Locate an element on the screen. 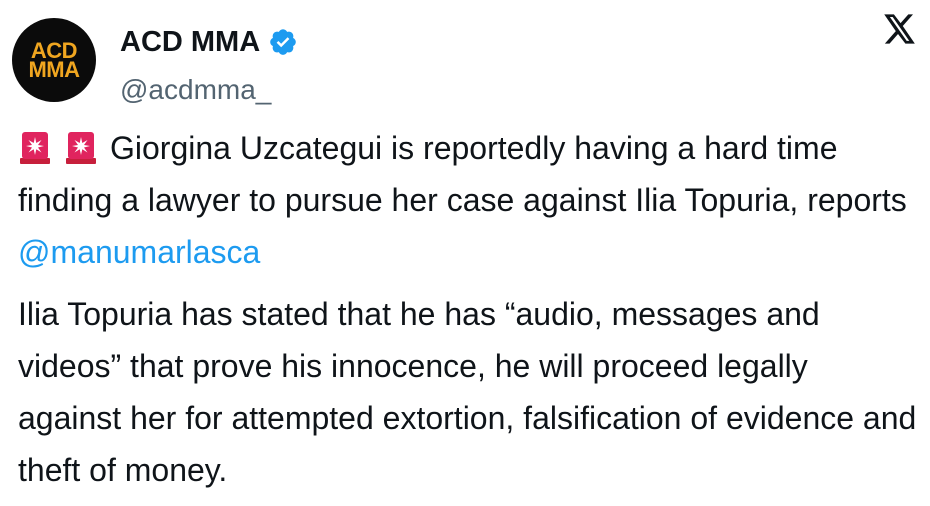 The image size is (930, 506). user-handle: @acdmma_ is located at coordinates (209, 90).